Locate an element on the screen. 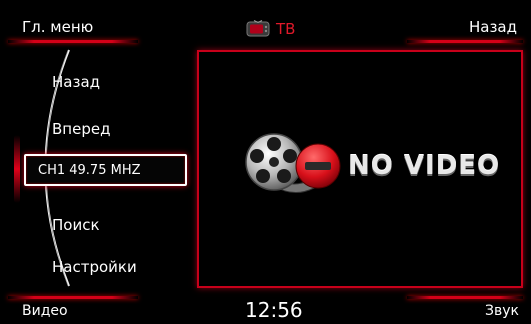 The image size is (531, 324). selection-glow is located at coordinates (17, 169).